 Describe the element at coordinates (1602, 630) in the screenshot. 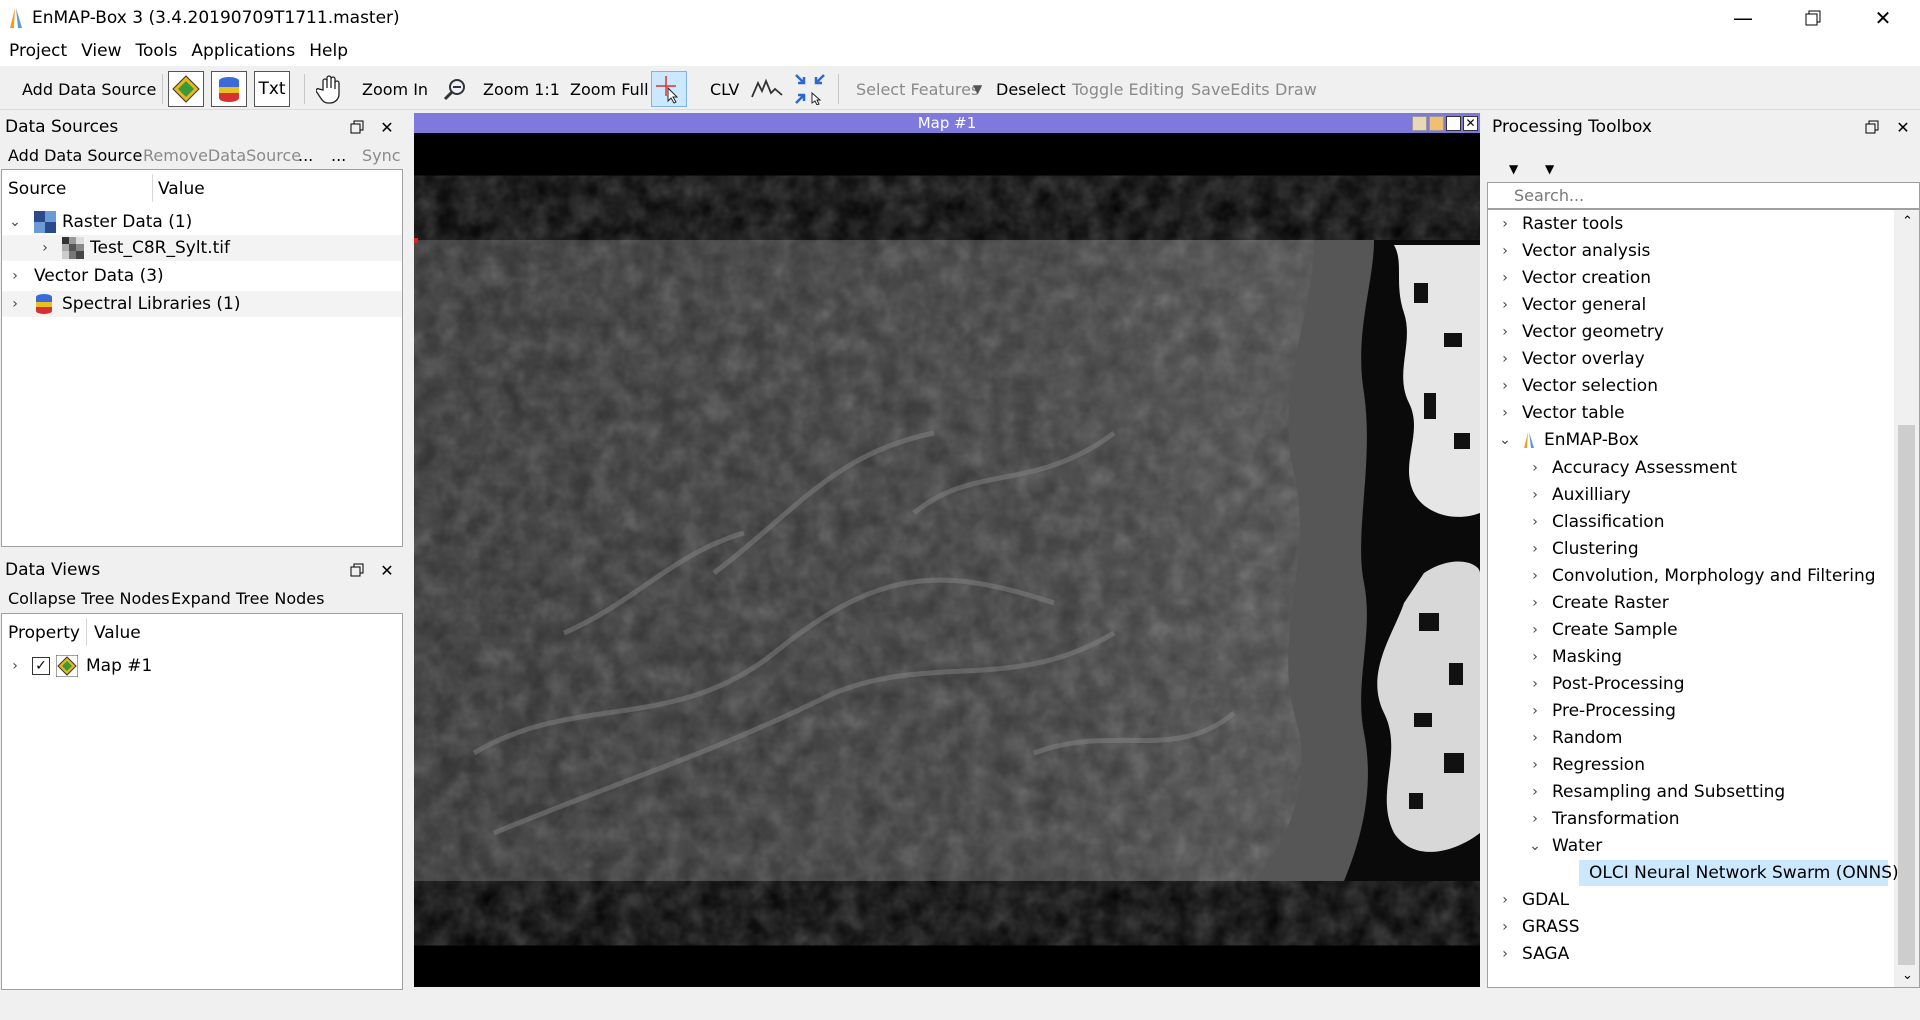

I see `toolbox-group-create-sample: › Create Sample` at that location.